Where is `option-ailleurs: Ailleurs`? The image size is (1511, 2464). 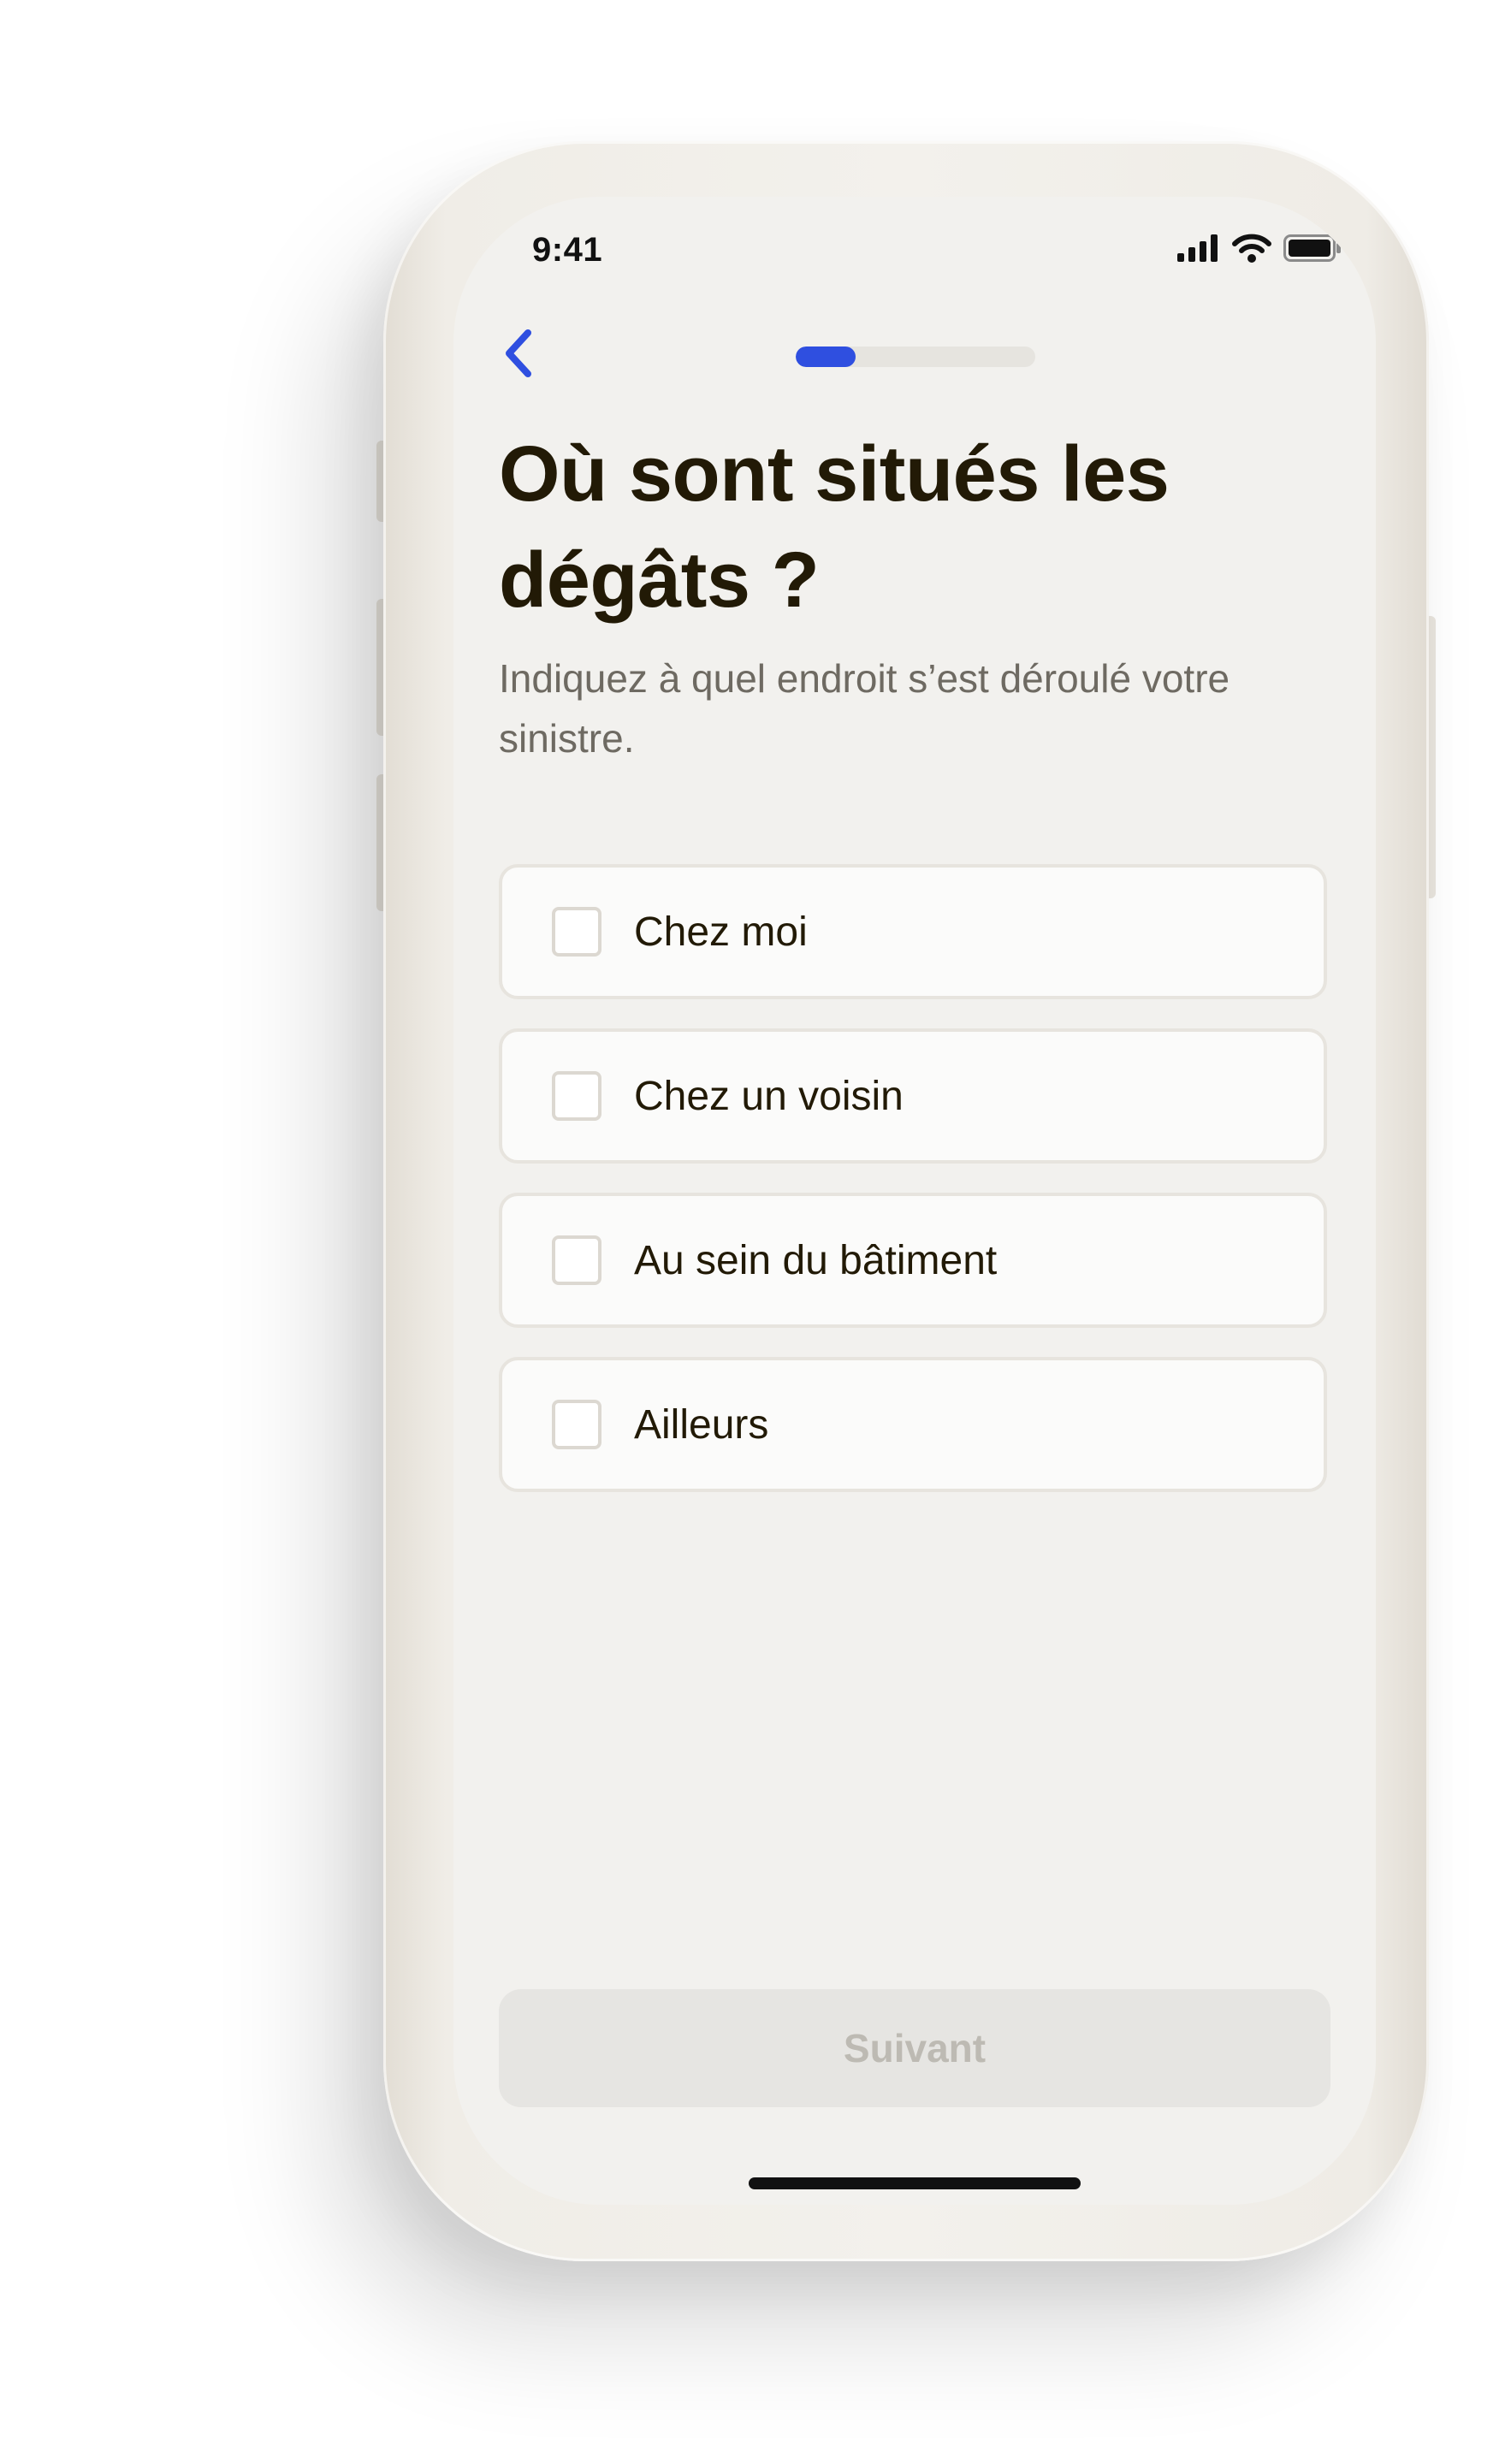 option-ailleurs: Ailleurs is located at coordinates (913, 1424).